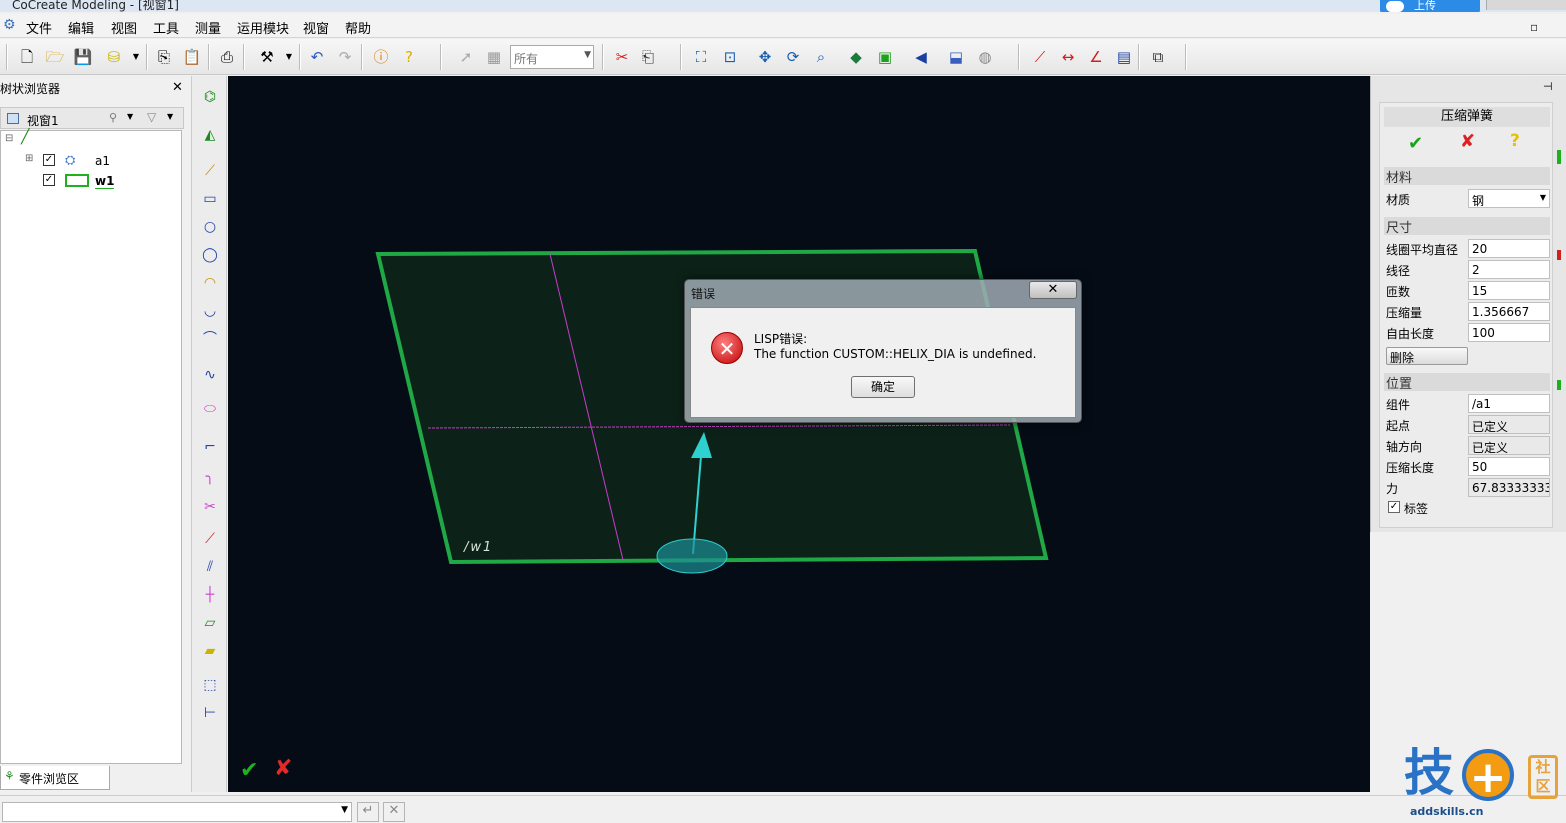 The image size is (1566, 823). Describe the element at coordinates (92, 118) in the screenshot. I see `view-selector: 视窗1 ⚲ ▼ ▽ ▼` at that location.